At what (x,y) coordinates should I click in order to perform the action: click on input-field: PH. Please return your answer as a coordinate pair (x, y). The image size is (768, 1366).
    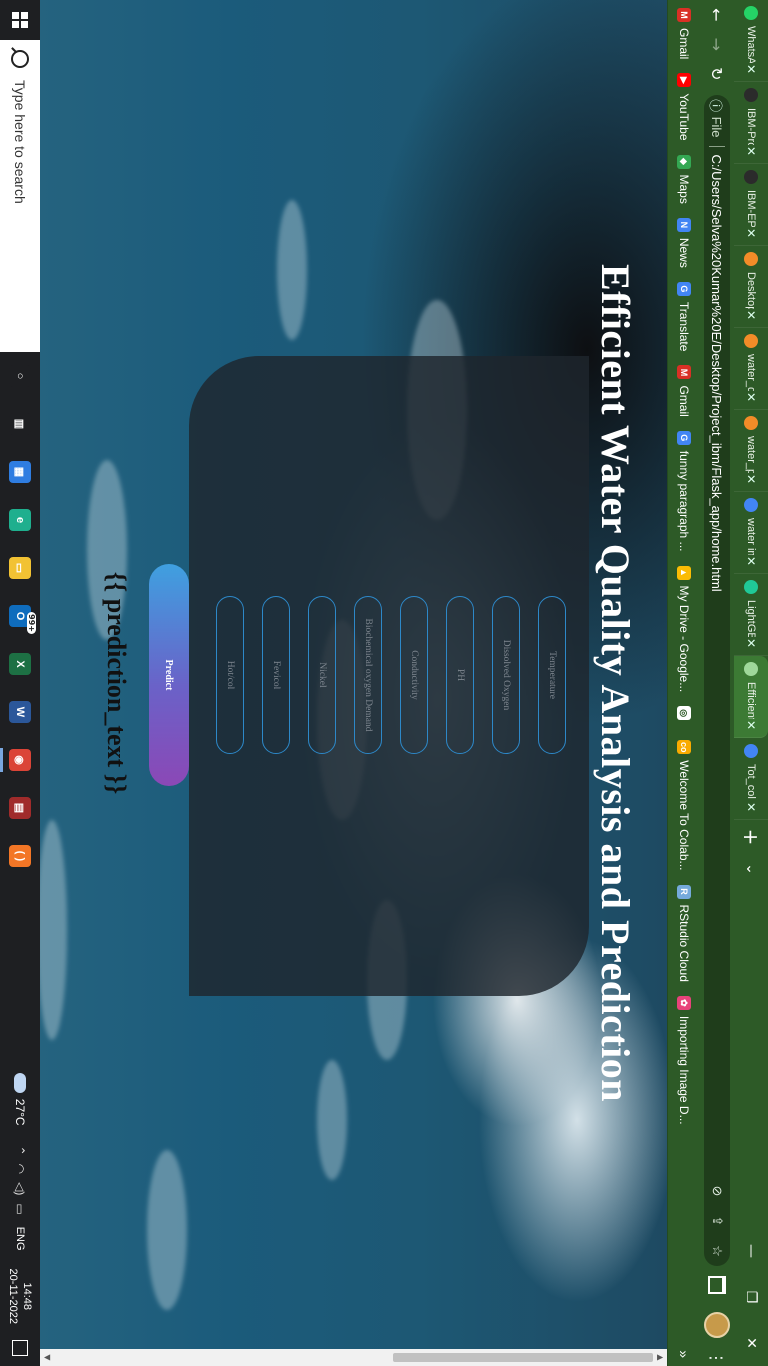
    Looking at the image, I should click on (460, 675).